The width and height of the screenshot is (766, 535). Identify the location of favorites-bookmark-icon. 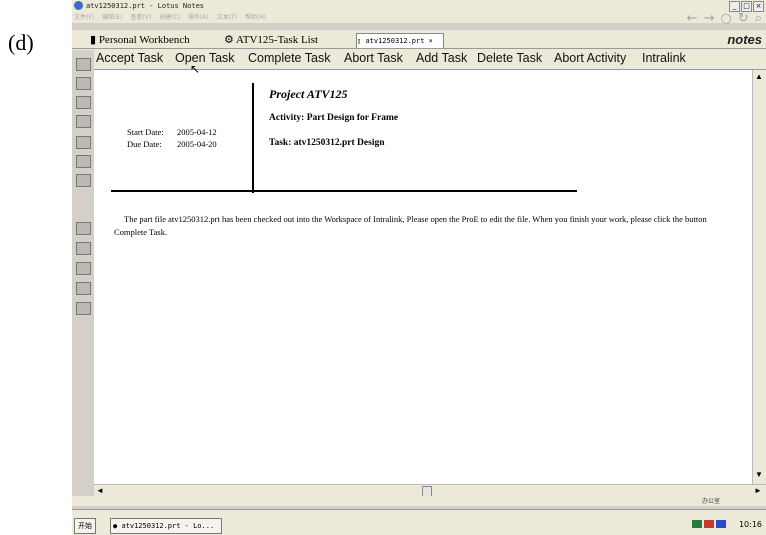
(83, 248).